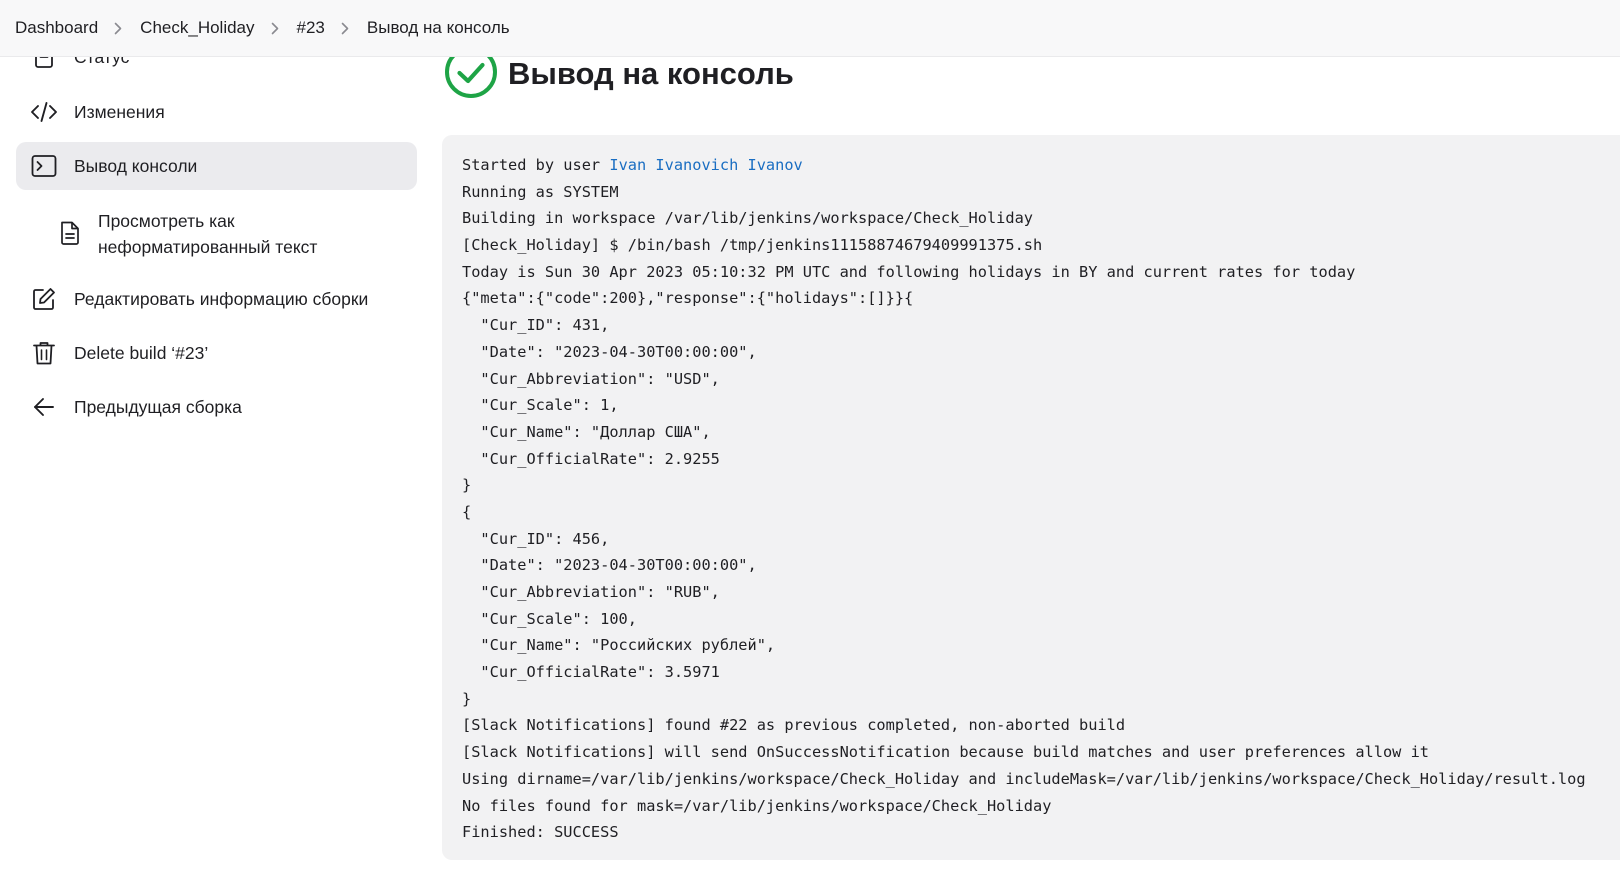 The height and width of the screenshot is (888, 1620). What do you see at coordinates (44, 166) in the screenshot?
I see `terminal-icon` at bounding box center [44, 166].